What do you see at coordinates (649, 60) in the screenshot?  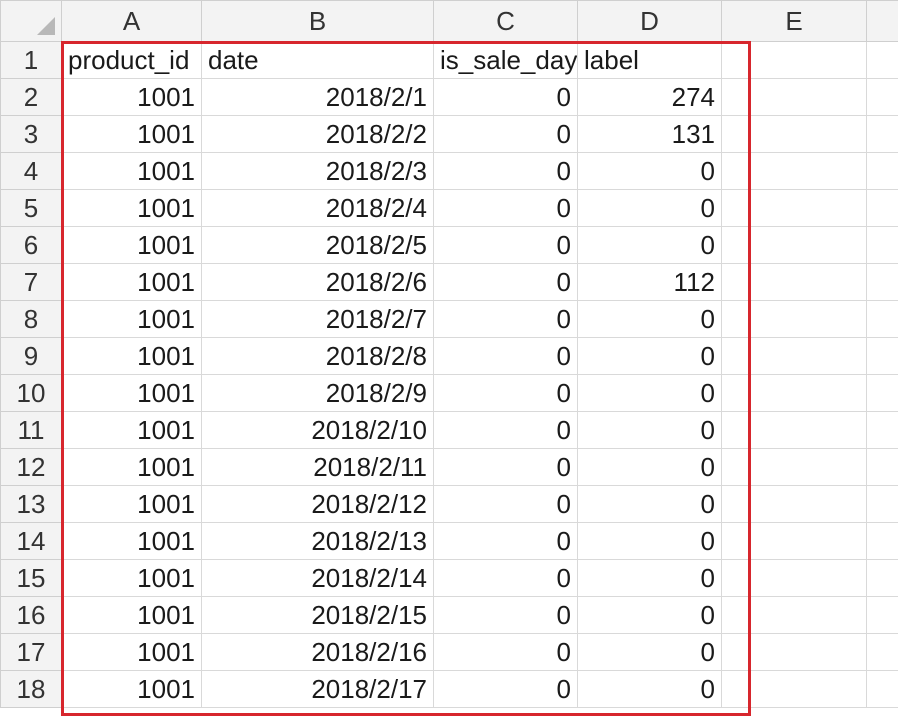 I see `cell-label-header: label` at bounding box center [649, 60].